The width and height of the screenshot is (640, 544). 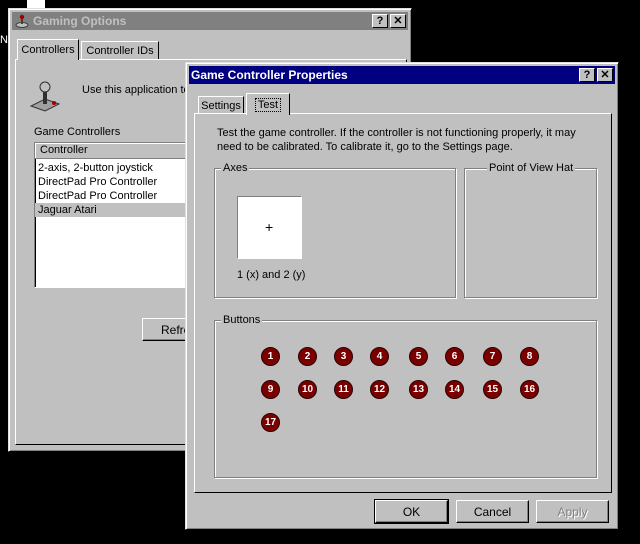 What do you see at coordinates (270, 389) in the screenshot?
I see `joystick-button-indicator: 9` at bounding box center [270, 389].